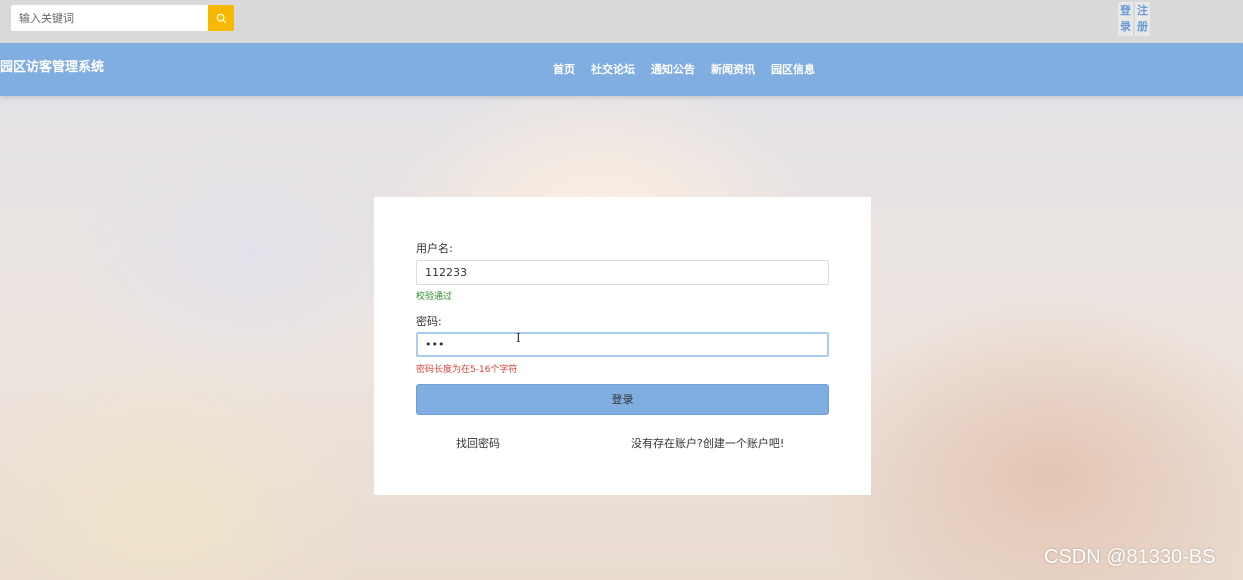 The image size is (1243, 580). What do you see at coordinates (733, 69) in the screenshot?
I see `nav-item-news: 新闻资讯` at bounding box center [733, 69].